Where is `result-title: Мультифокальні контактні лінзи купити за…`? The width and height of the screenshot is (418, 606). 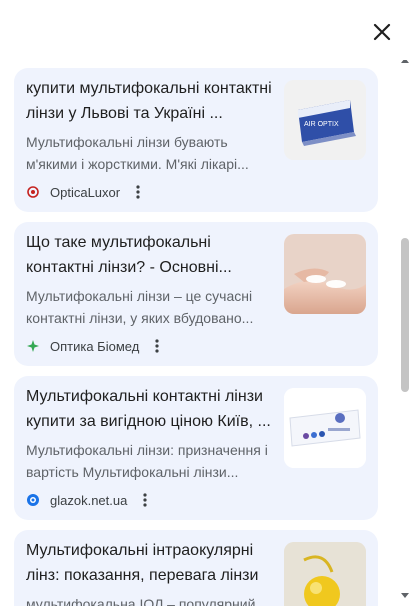
result-title: Мультифокальні контактні лінзи купити за… is located at coordinates (152, 409).